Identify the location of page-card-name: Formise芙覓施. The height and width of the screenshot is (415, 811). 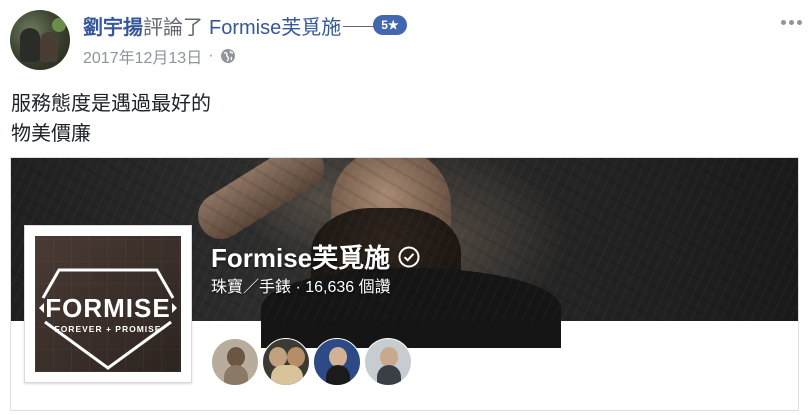
(300, 256).